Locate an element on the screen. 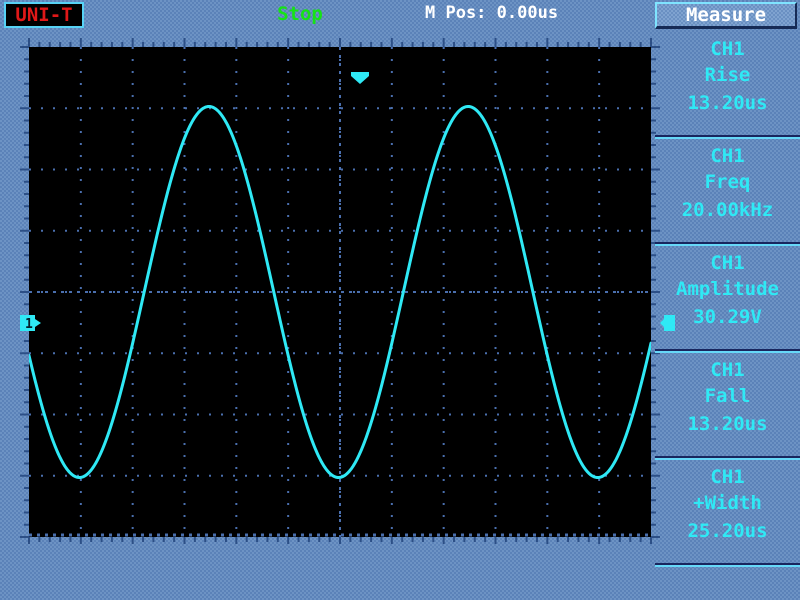  measure-menu-button: Measure is located at coordinates (726, 15).